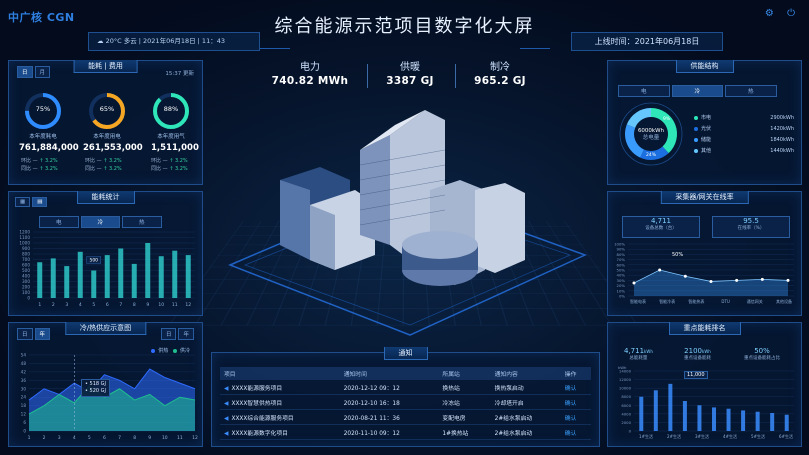 This screenshot has width=809, height=455. What do you see at coordinates (165, 438) in the screenshot?
I see `x-tick-label: 10` at bounding box center [165, 438].